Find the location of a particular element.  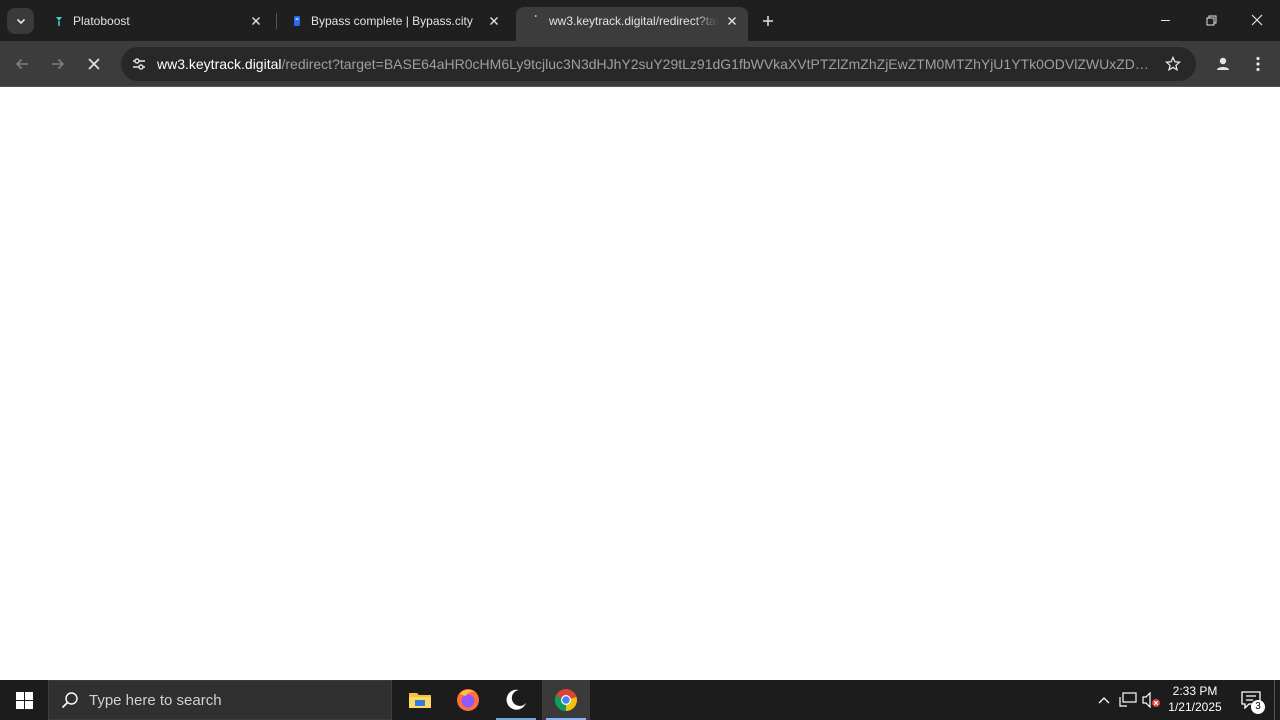

browser-menu-button is located at coordinates (1258, 64).